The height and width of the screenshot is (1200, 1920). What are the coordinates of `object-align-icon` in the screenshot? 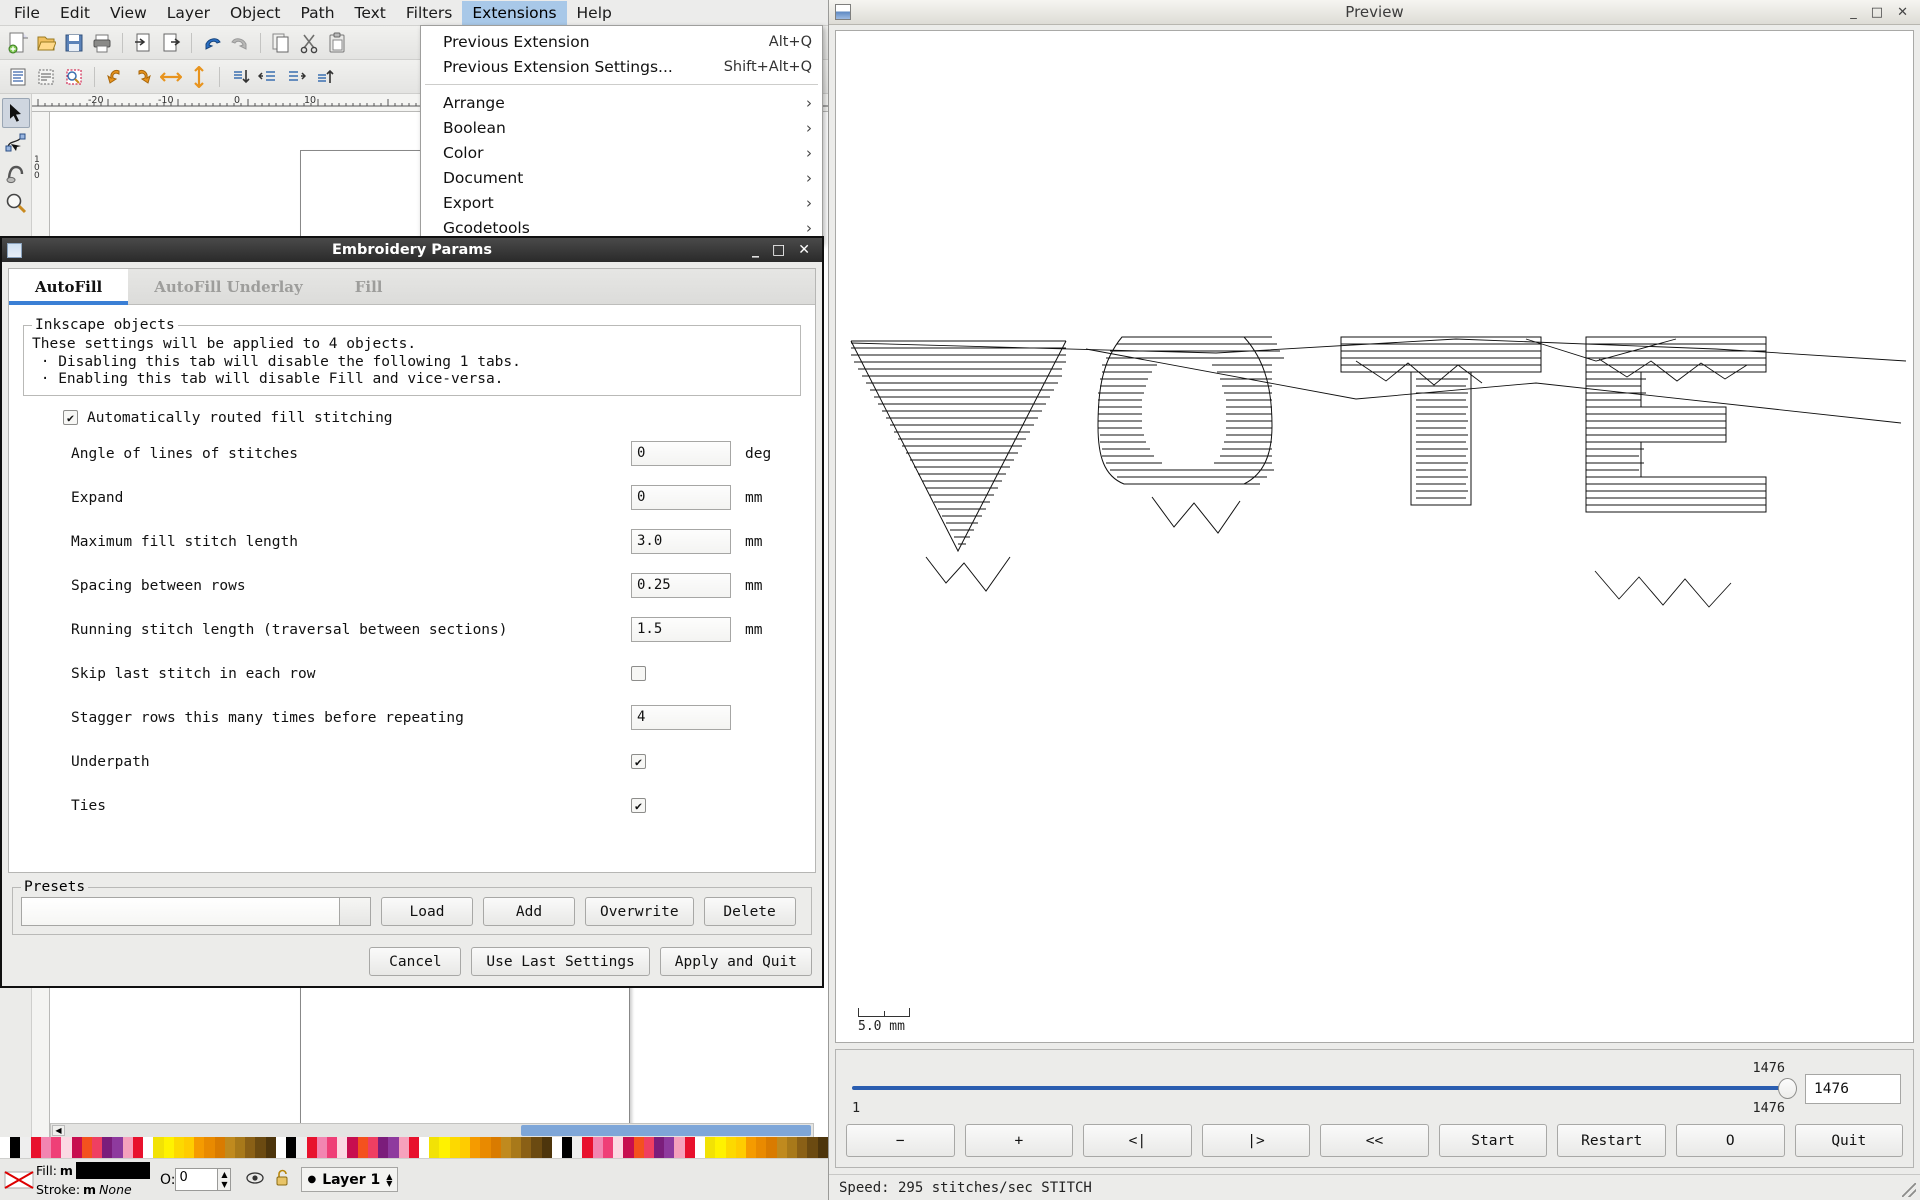 It's located at (74, 77).